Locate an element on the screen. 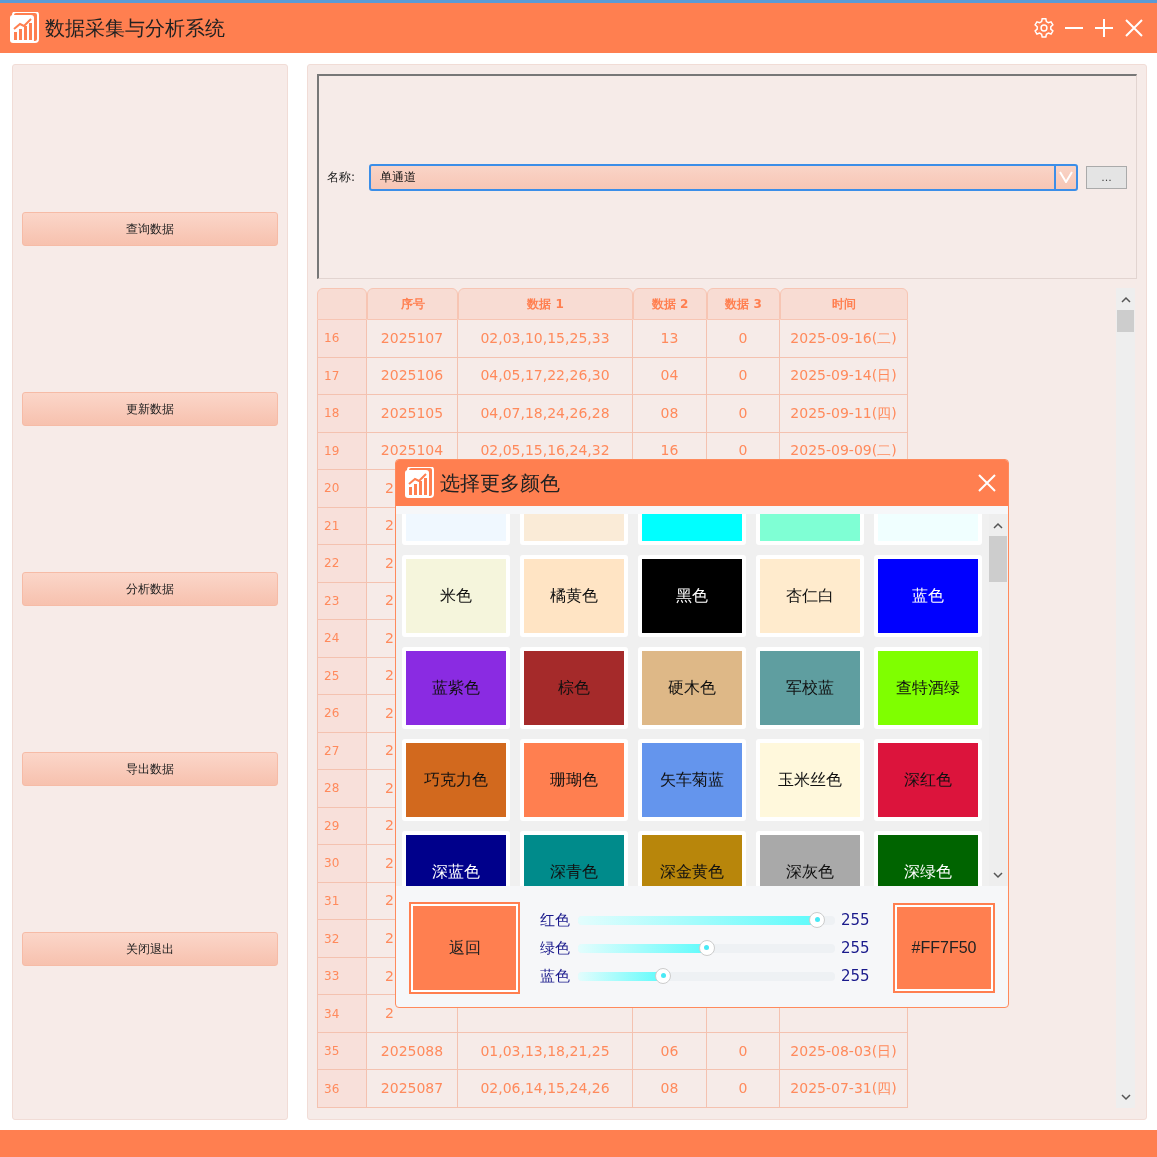 Image resolution: width=1157 pixels, height=1157 pixels. table-cell: 2025-09-14(日) is located at coordinates (844, 376).